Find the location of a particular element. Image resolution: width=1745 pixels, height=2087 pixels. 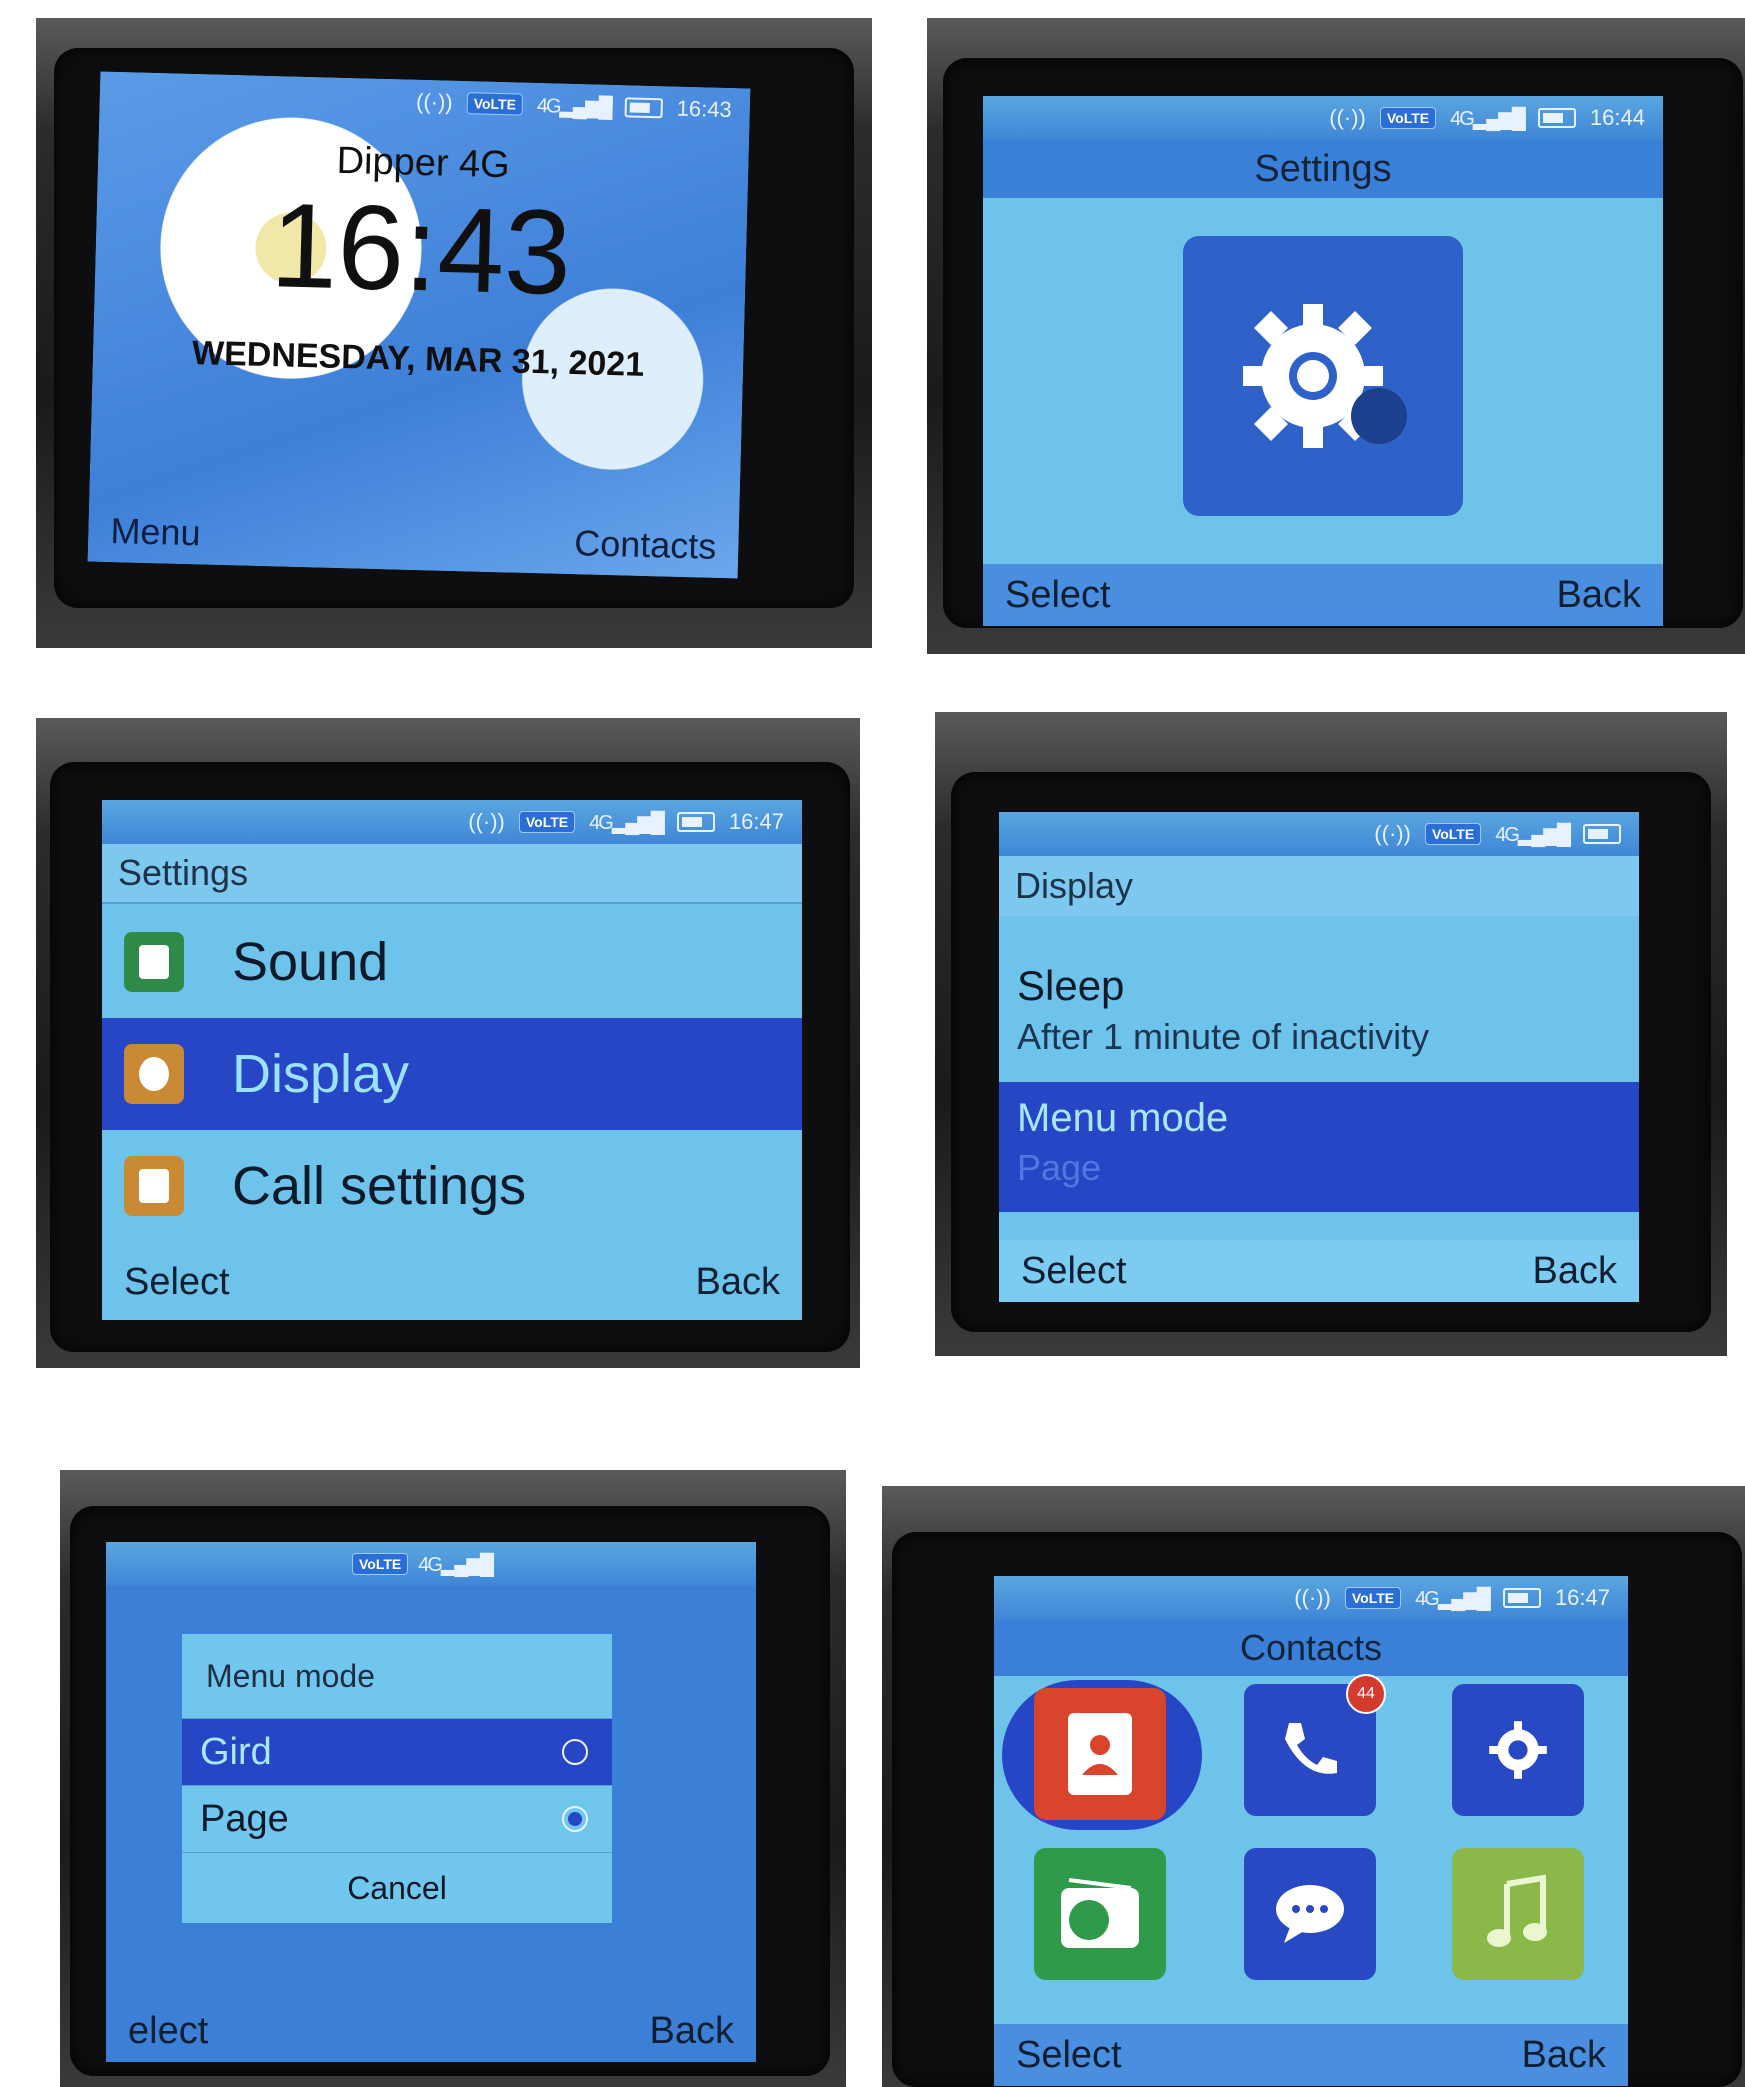

menu-mode-title: Menu mode is located at coordinates (1123, 1118).